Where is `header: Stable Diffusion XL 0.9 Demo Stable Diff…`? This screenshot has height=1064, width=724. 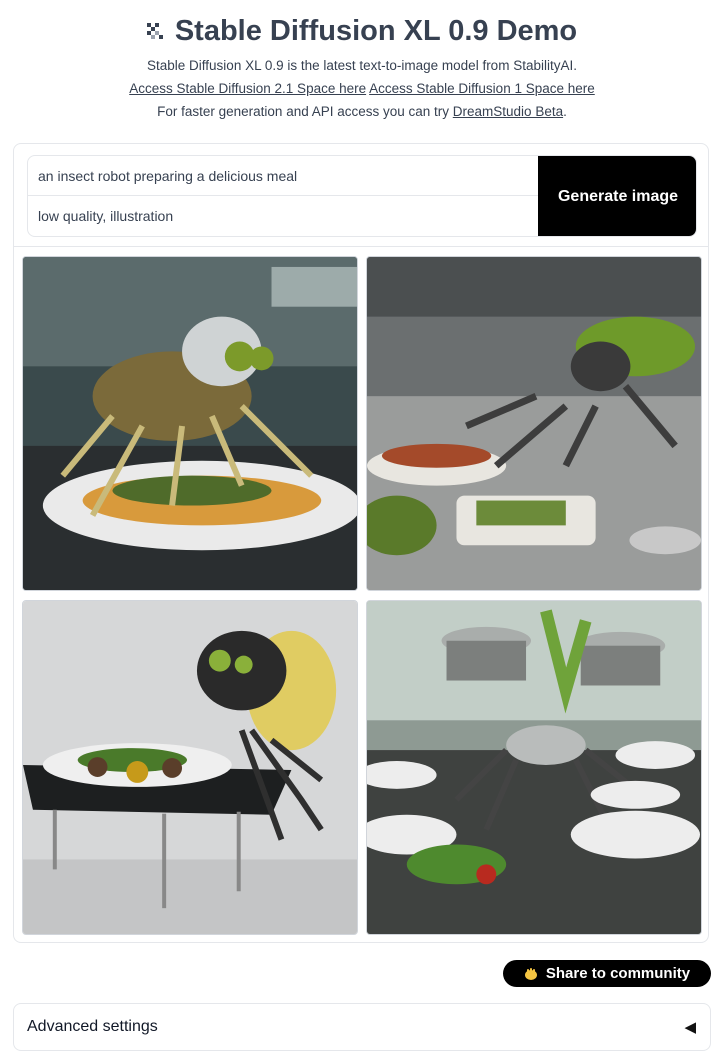 header: Stable Diffusion XL 0.9 Demo Stable Diff… is located at coordinates (362, 61).